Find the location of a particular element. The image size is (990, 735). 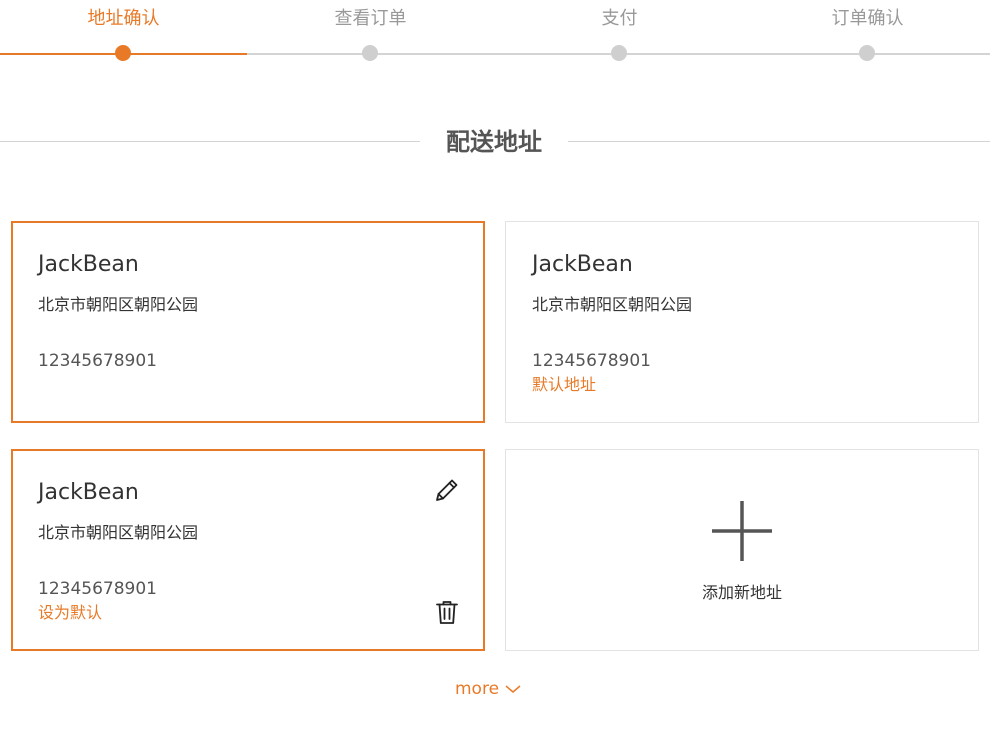

step-label: 支付 is located at coordinates (619, 18).